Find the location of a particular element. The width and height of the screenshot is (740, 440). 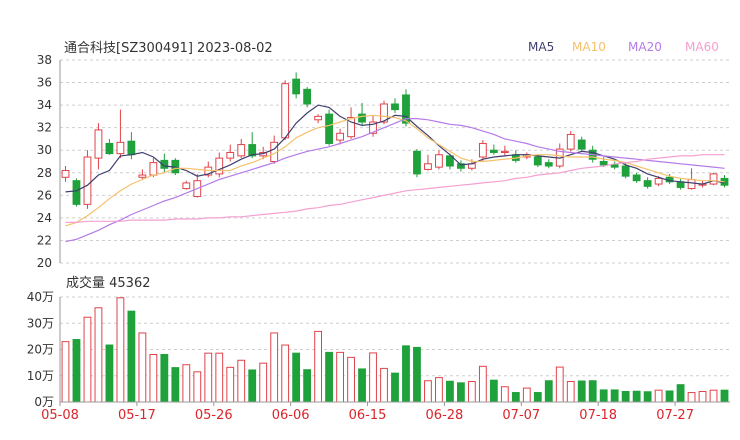

x-tick-label: 06-28 is located at coordinates (445, 415).